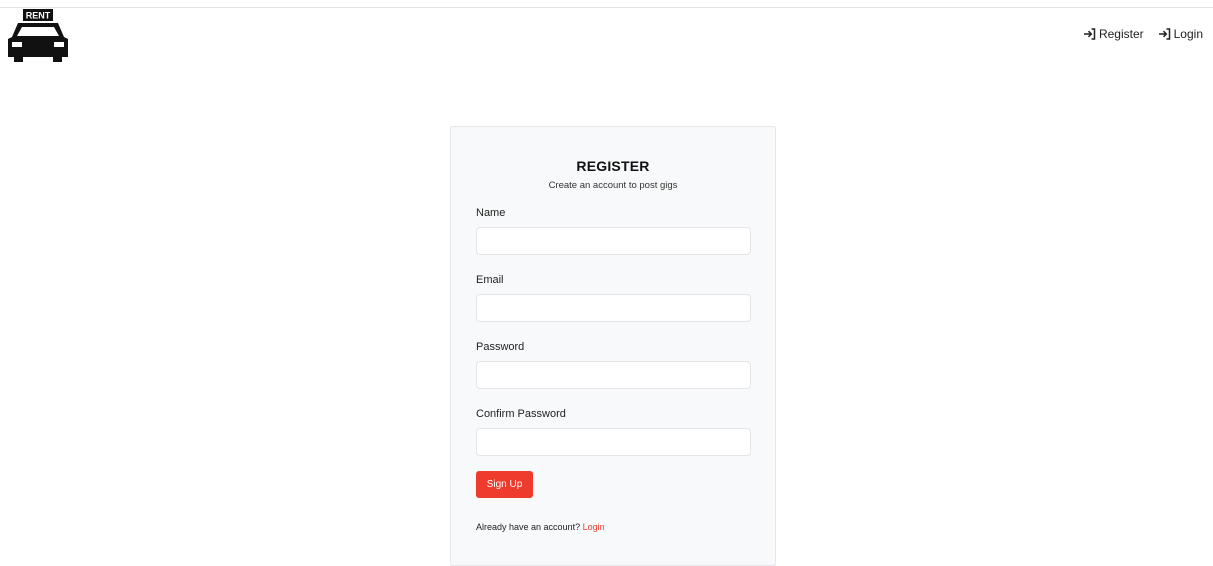  I want to click on nav-register-label: Register, so click(1121, 34).